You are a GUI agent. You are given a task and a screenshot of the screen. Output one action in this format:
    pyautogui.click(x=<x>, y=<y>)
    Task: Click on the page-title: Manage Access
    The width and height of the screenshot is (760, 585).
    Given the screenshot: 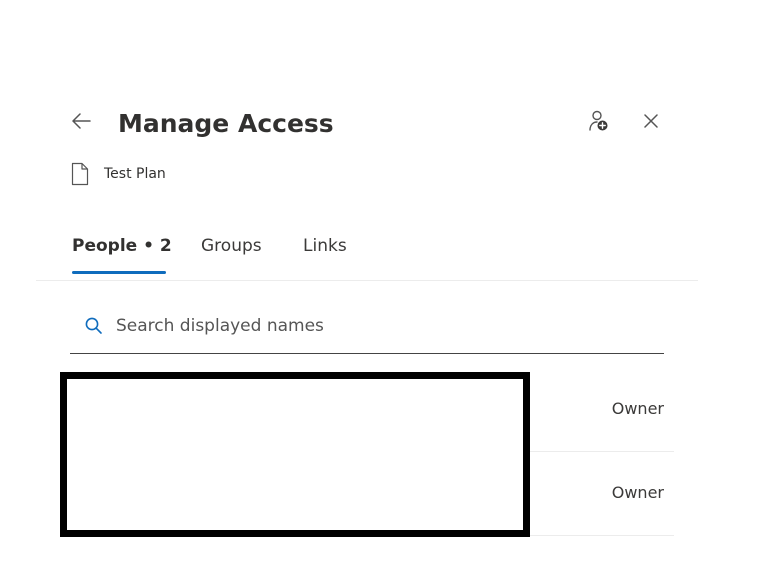 What is the action you would take?
    pyautogui.click(x=226, y=123)
    